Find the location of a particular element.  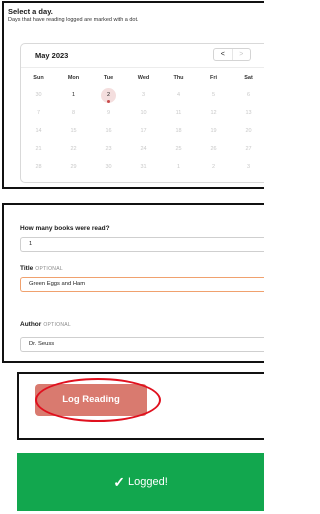

day-number: 11 is located at coordinates (178, 113).